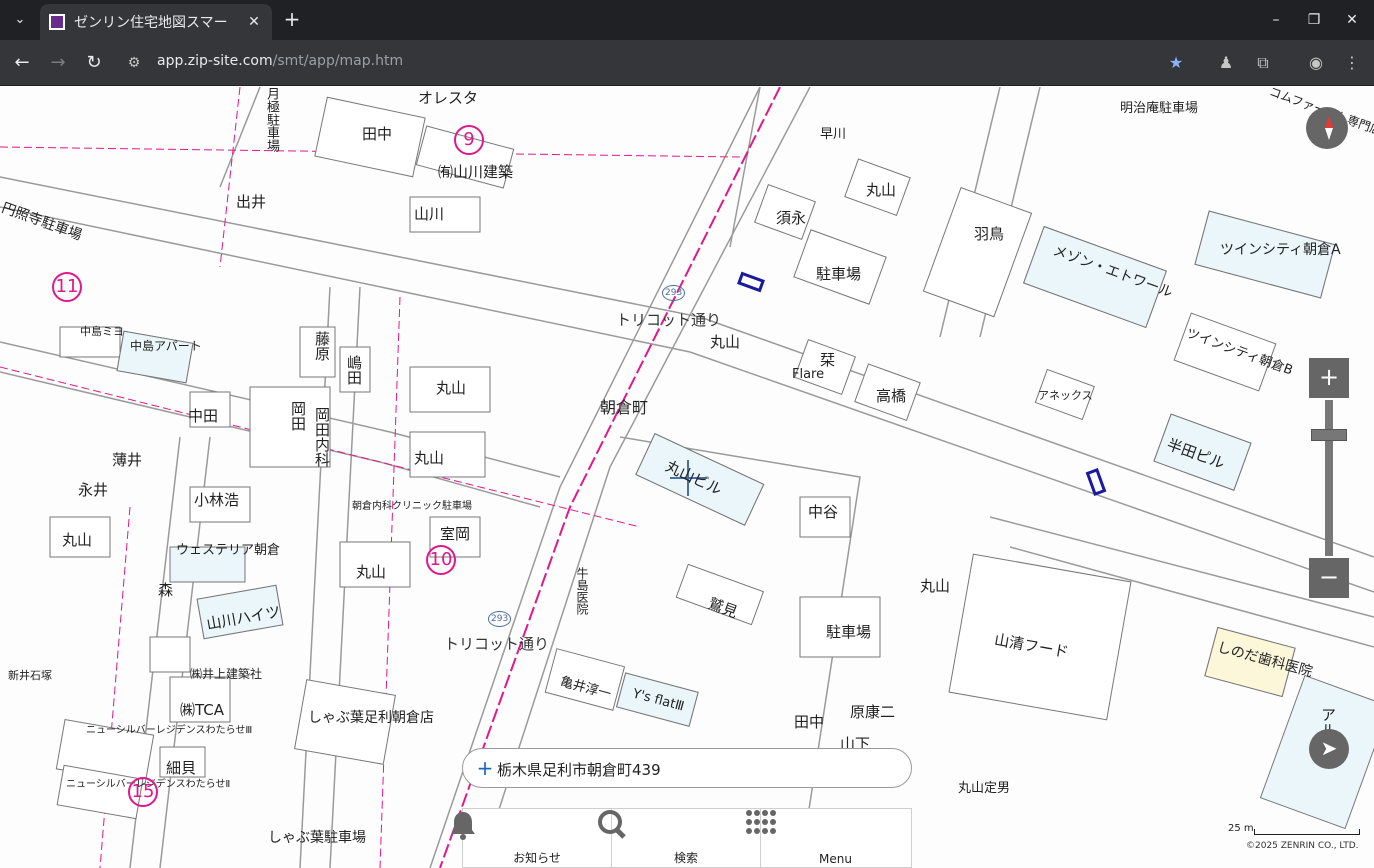  What do you see at coordinates (57, 22) in the screenshot?
I see `site-favicon-icon` at bounding box center [57, 22].